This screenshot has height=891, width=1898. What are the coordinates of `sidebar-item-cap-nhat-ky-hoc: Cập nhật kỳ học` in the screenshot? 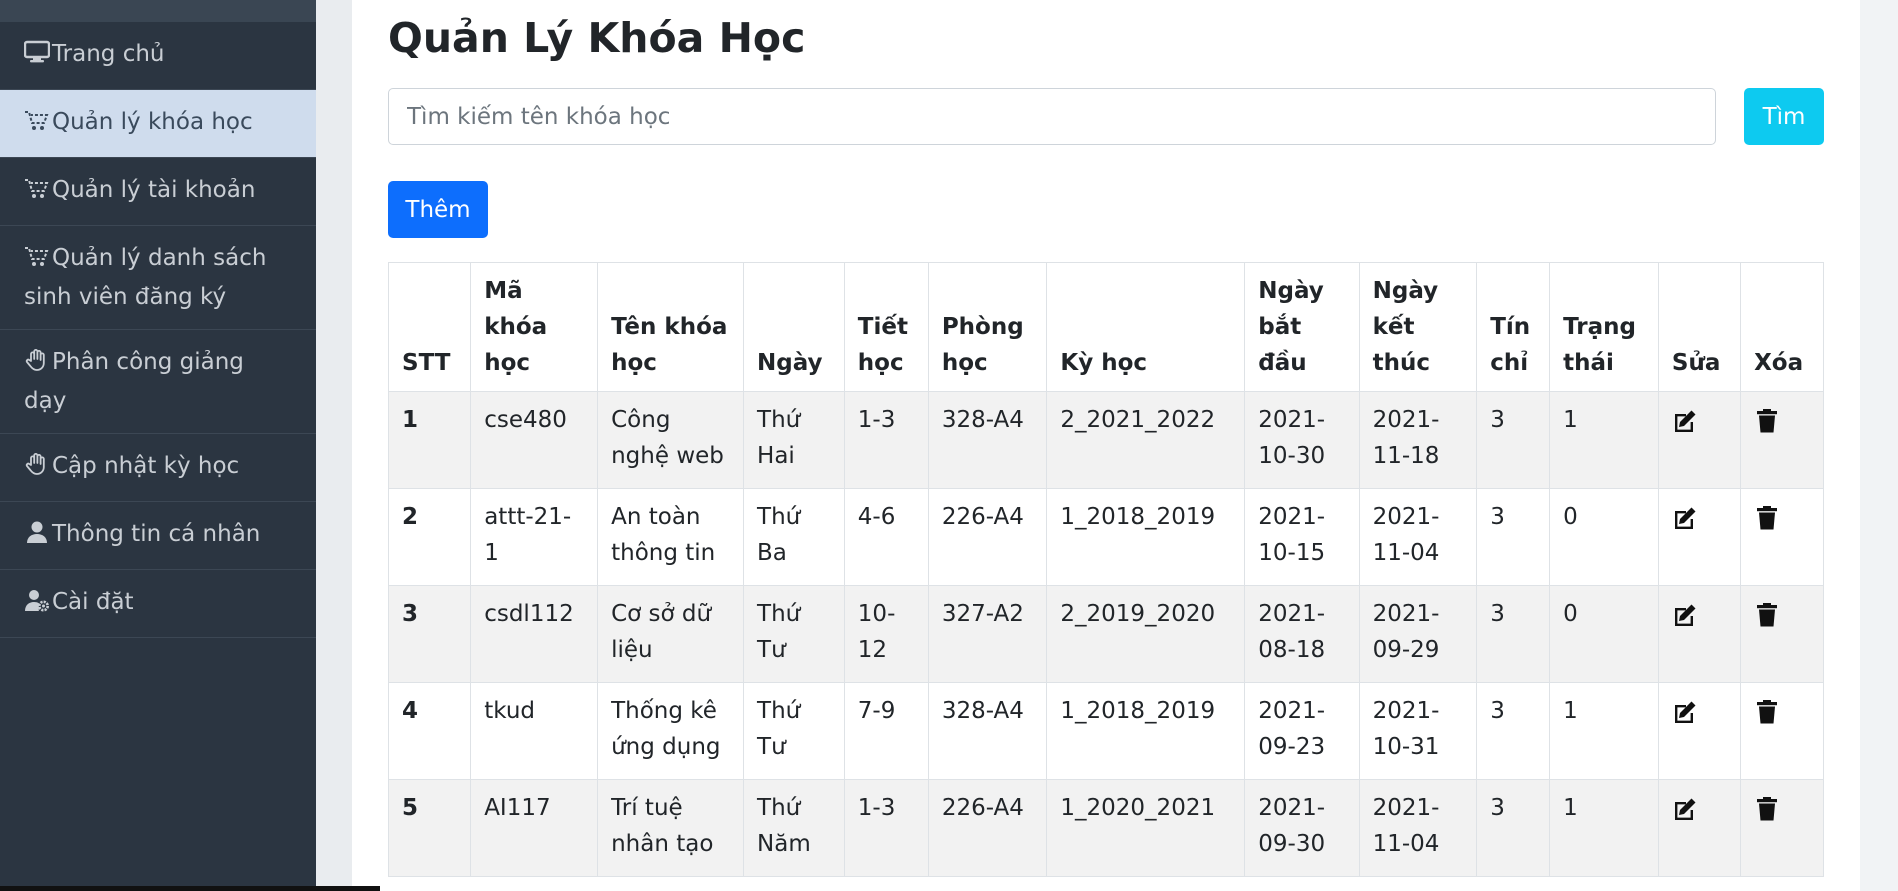 It's located at (158, 468).